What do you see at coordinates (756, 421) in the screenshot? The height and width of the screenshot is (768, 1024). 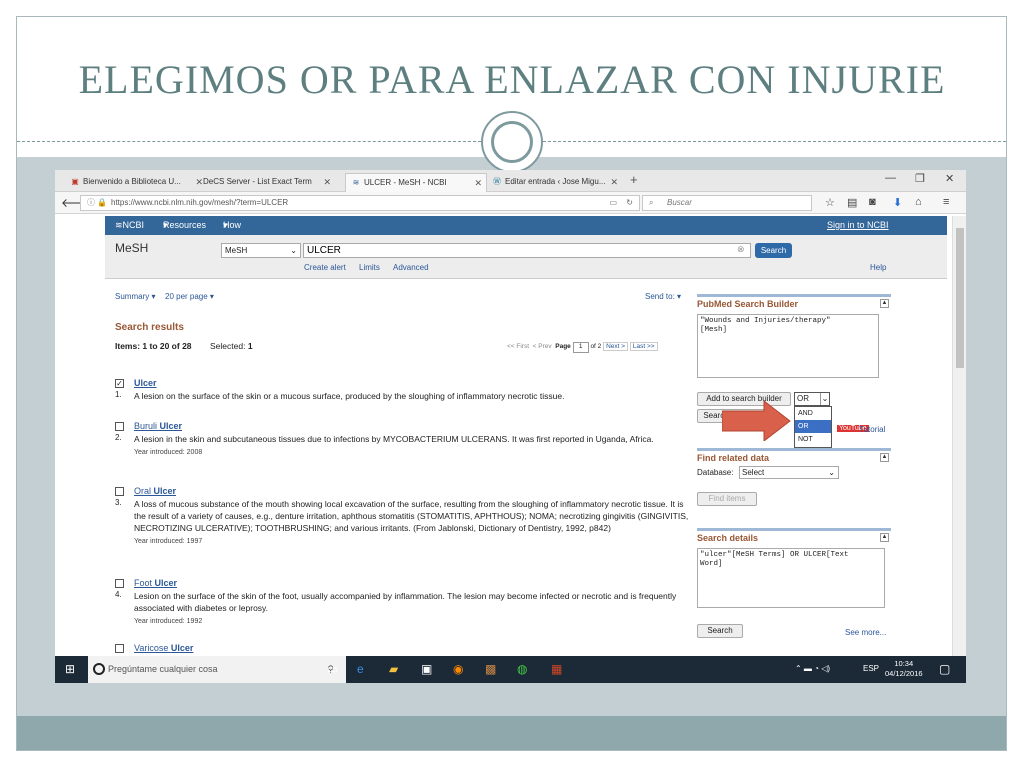 I see `pointer-arrow-icon` at bounding box center [756, 421].